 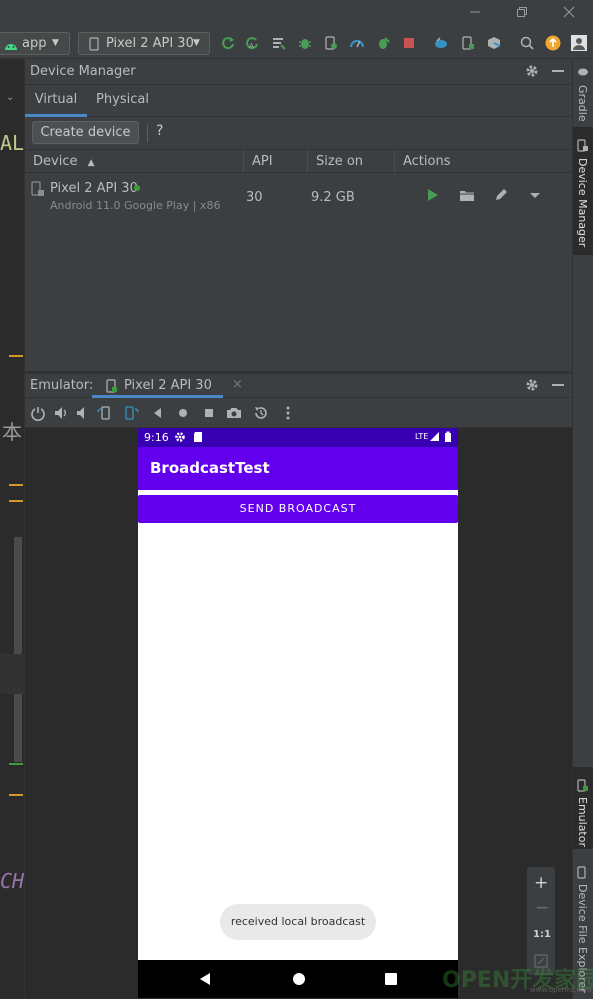 What do you see at coordinates (210, 468) in the screenshot?
I see `app-title: BroadcastTest` at bounding box center [210, 468].